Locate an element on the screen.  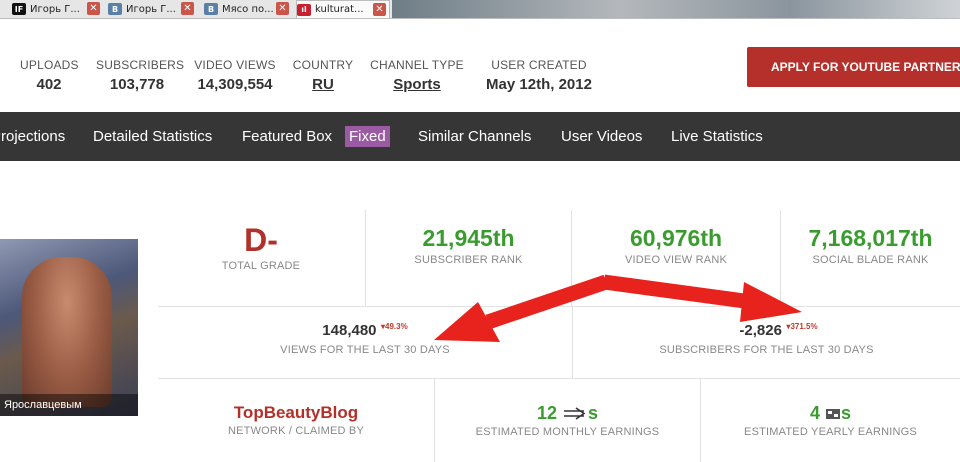
stat-label: USER CREATED is located at coordinates (539, 65).